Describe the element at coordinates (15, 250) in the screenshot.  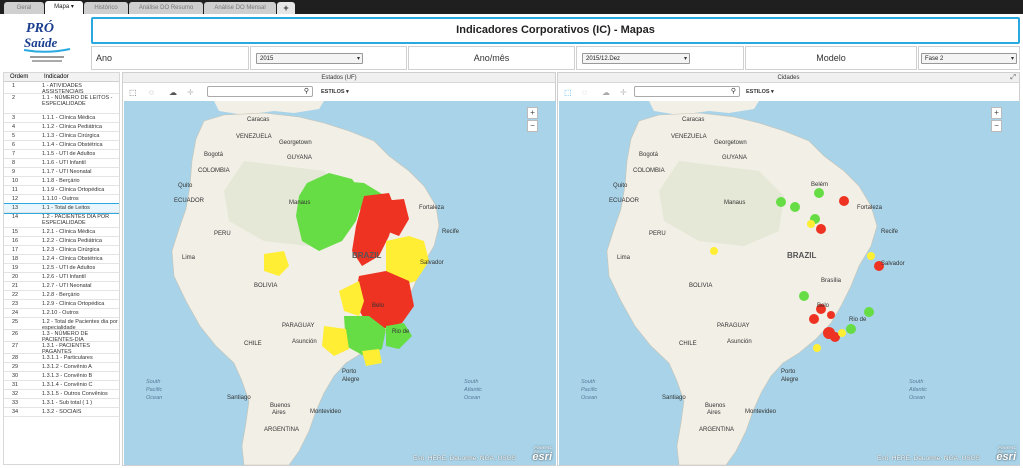
I see `row-ordem: 17` at that location.